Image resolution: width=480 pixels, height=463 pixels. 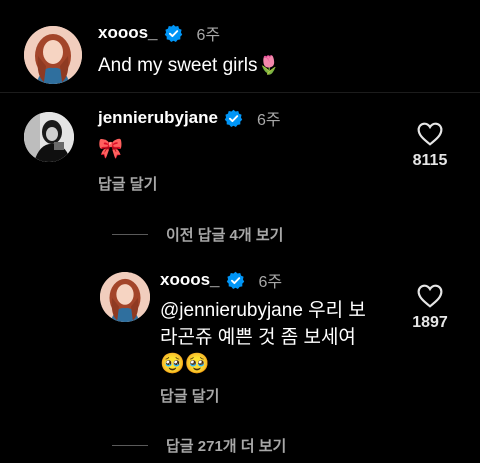 What do you see at coordinates (159, 33) in the screenshot?
I see `comment-header: xooos_ 6주` at bounding box center [159, 33].